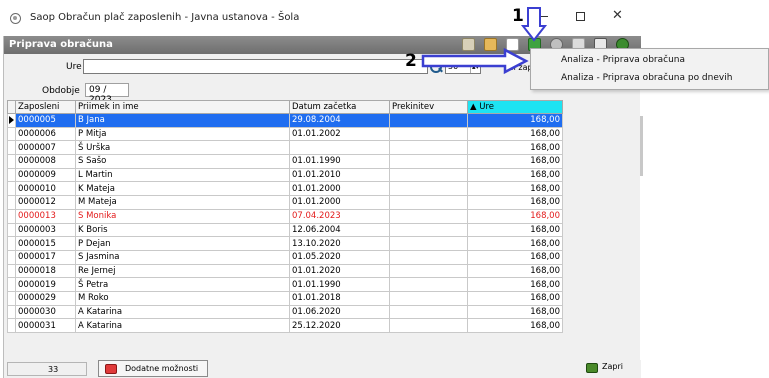 This screenshot has height=378, width=769. I want to click on table-row: 0000003 K Boris 12.06.2004 168,00, so click(285, 230).